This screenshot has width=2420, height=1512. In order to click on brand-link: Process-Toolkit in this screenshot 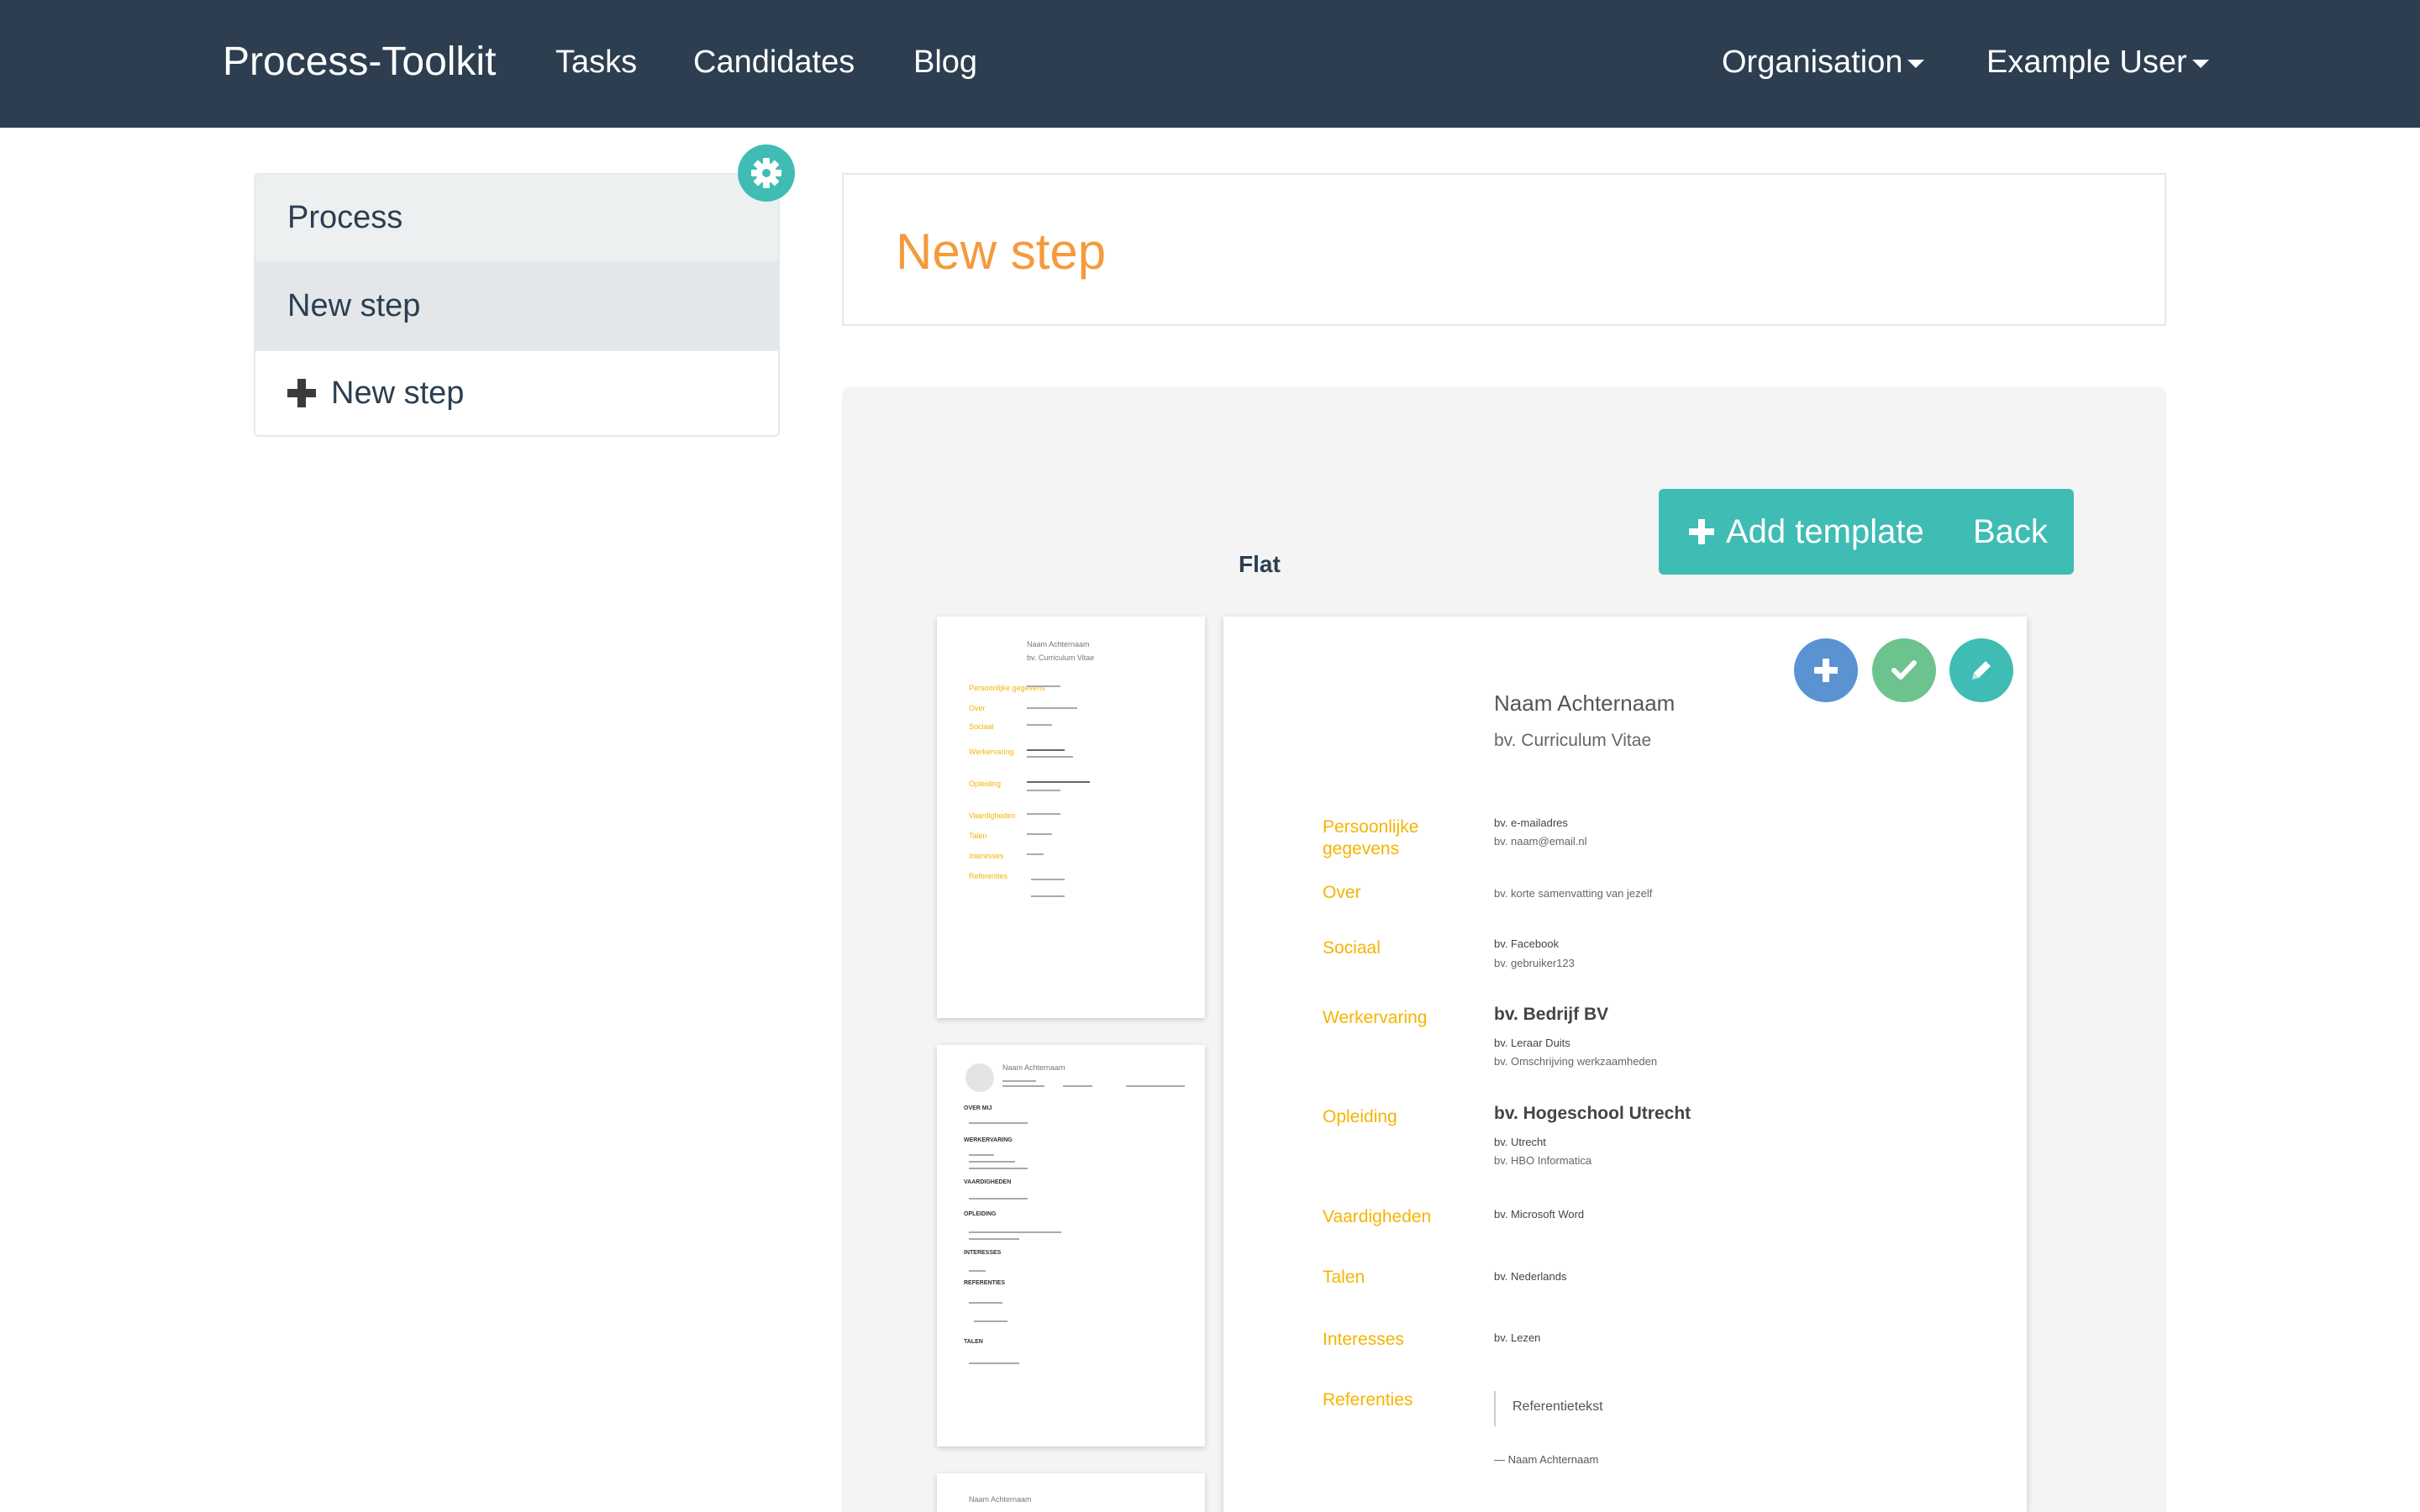, I will do `click(359, 62)`.